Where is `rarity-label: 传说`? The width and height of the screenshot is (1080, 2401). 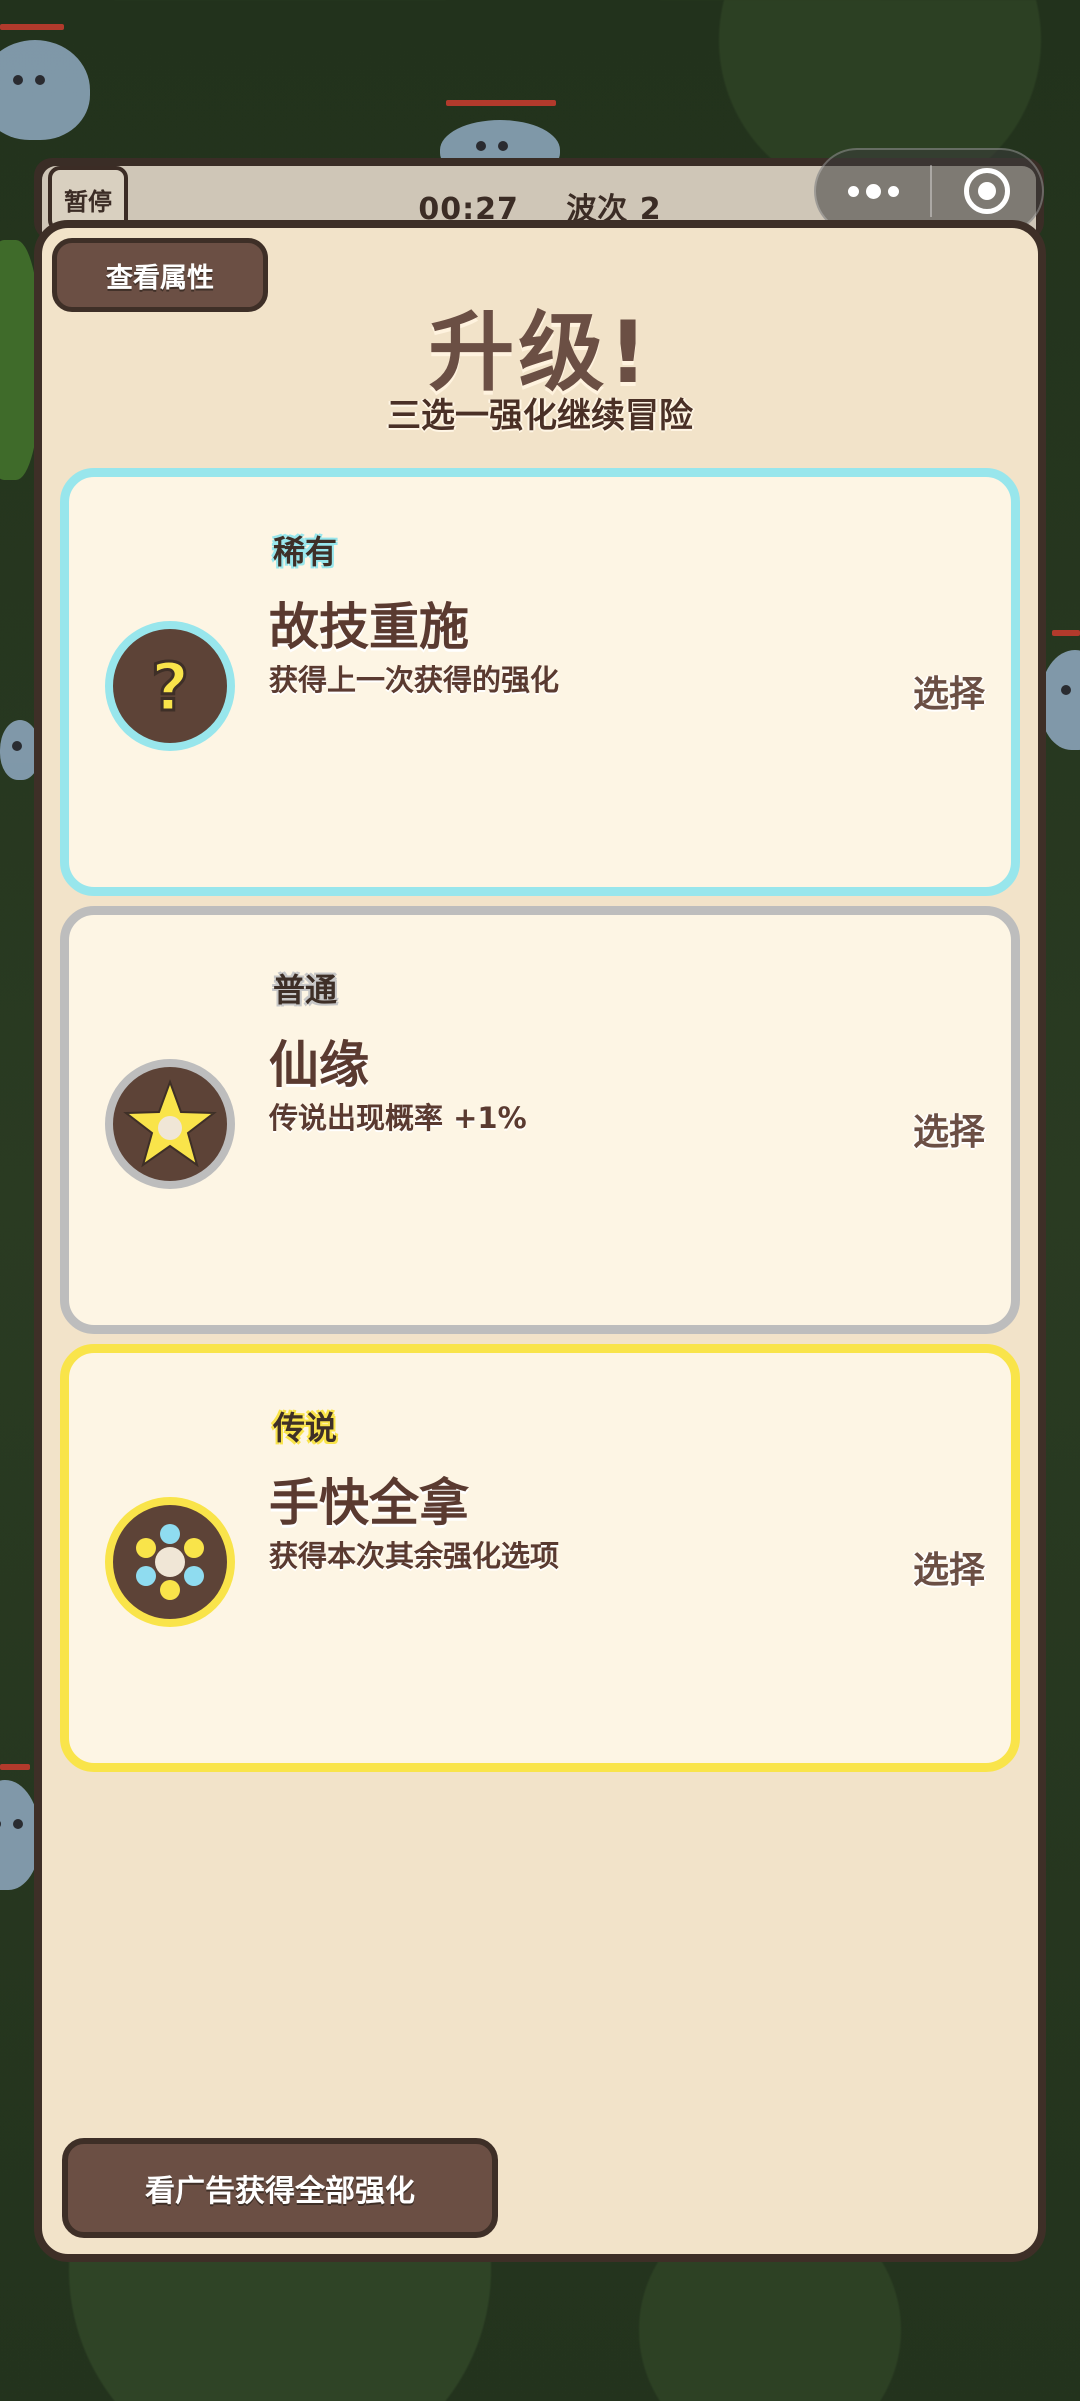 rarity-label: 传说 is located at coordinates (305, 1428).